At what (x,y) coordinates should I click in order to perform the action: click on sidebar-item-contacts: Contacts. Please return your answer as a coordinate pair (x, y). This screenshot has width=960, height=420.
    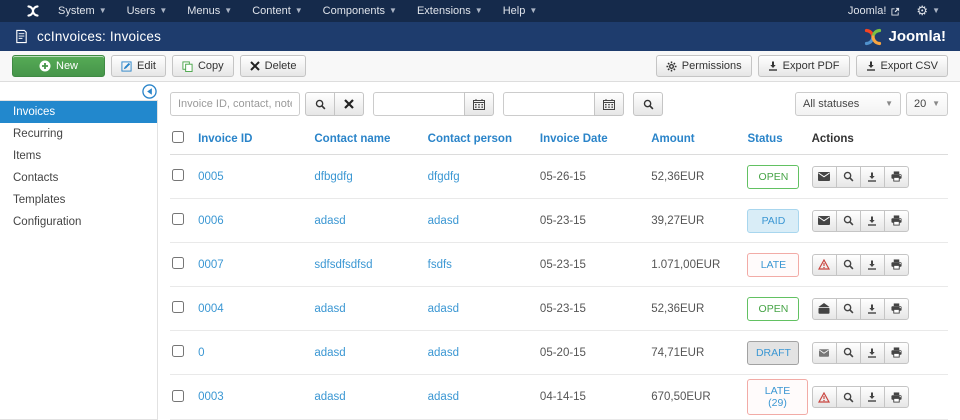
    Looking at the image, I should click on (78, 178).